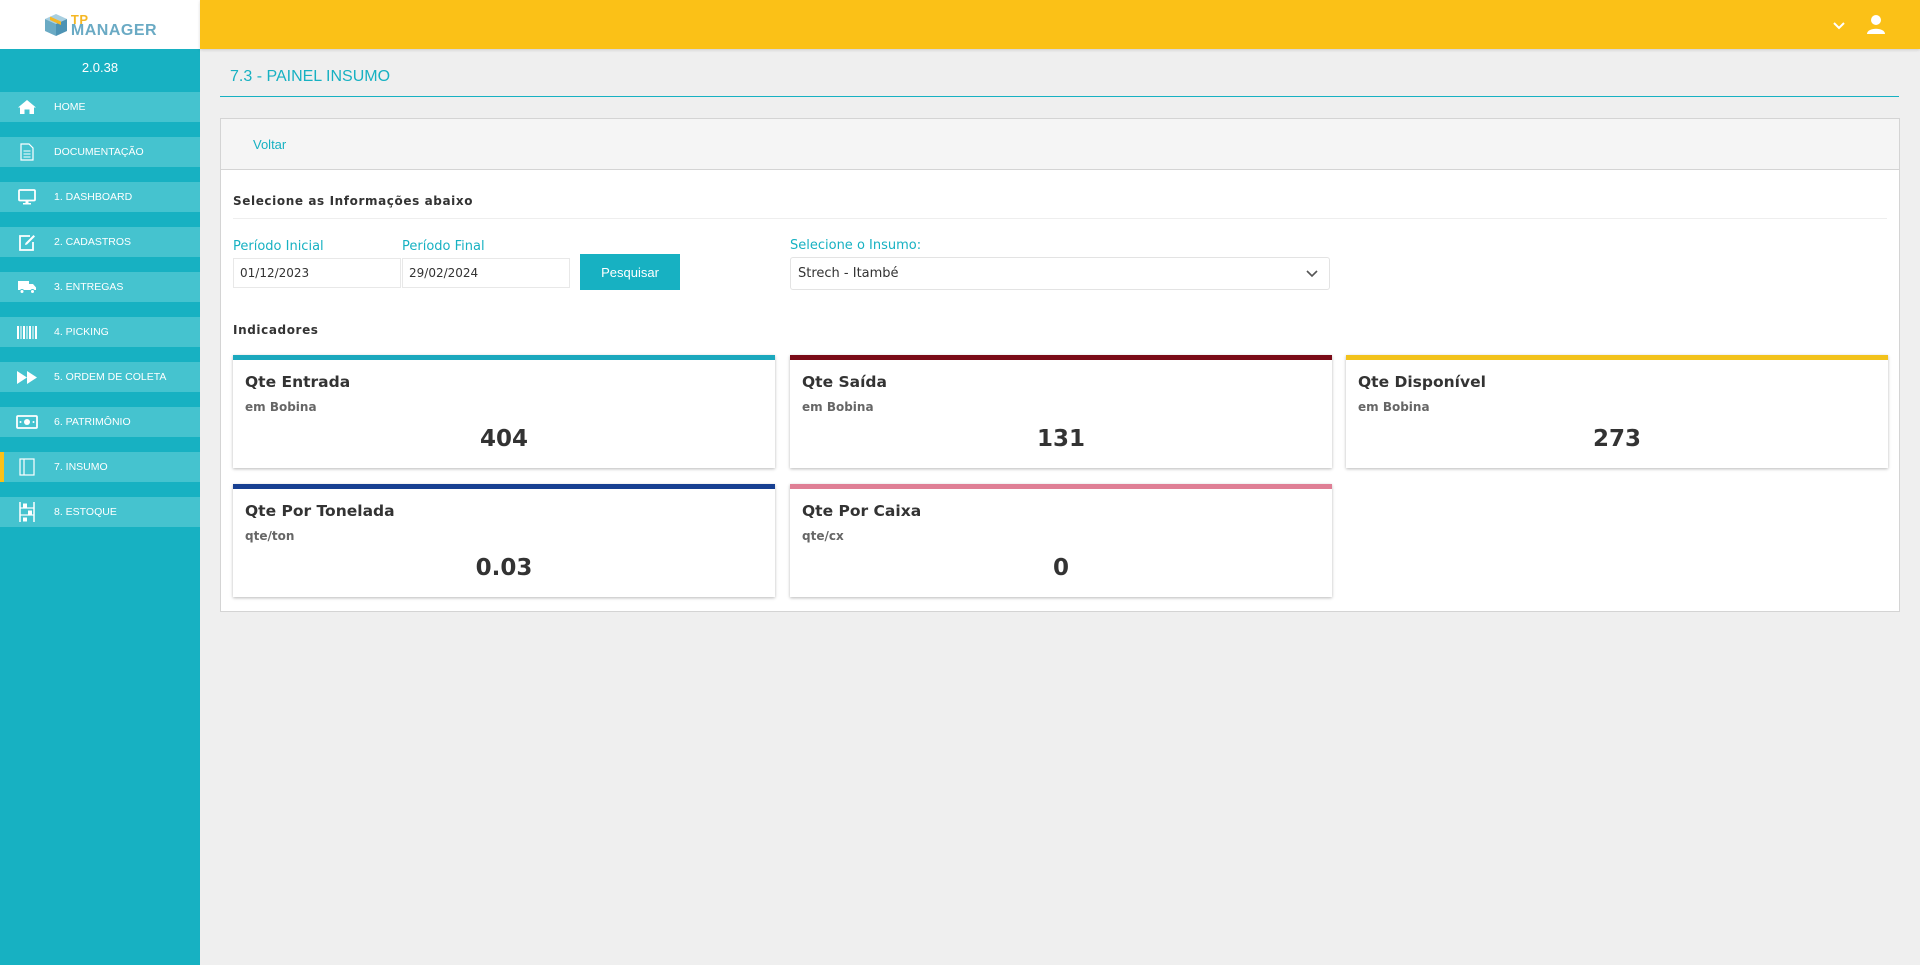 This screenshot has height=965, width=1920. Describe the element at coordinates (848, 273) in the screenshot. I see `insumo-selected-value: Strech - Itambé` at that location.